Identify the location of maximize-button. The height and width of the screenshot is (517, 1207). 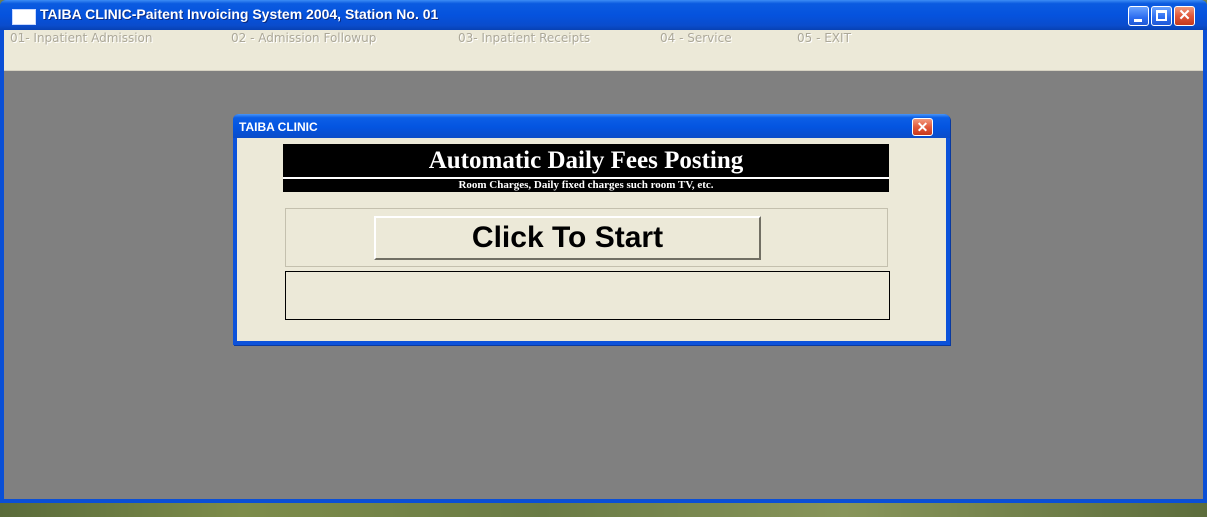
(1161, 16).